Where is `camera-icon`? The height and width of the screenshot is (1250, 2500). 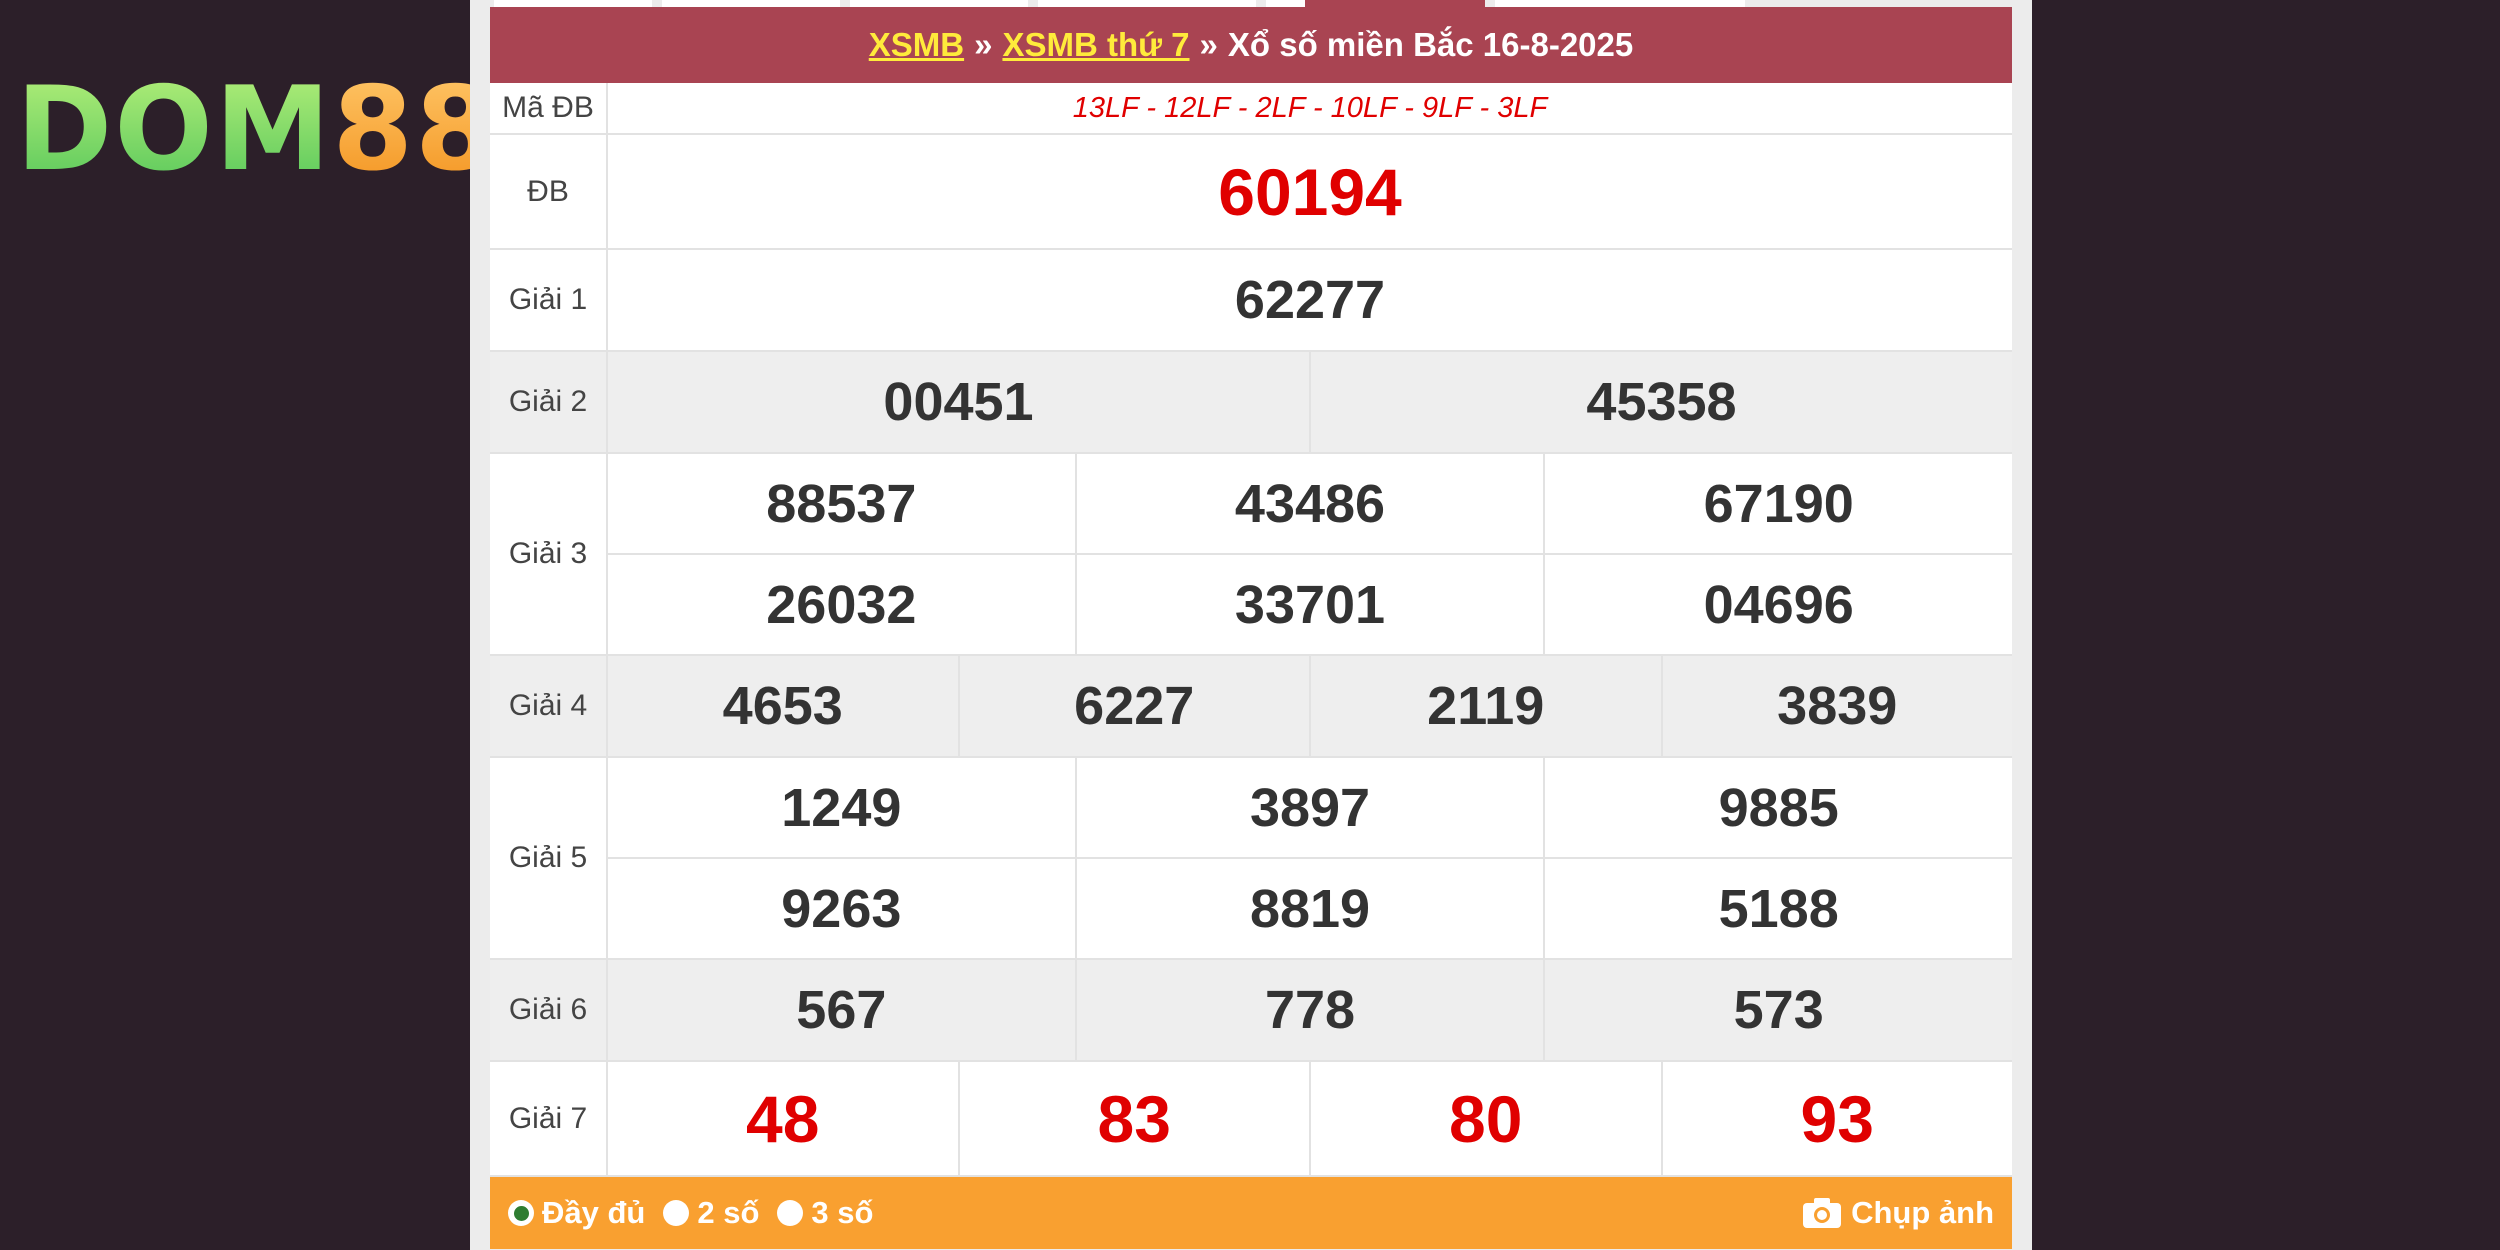
camera-icon is located at coordinates (1822, 1213).